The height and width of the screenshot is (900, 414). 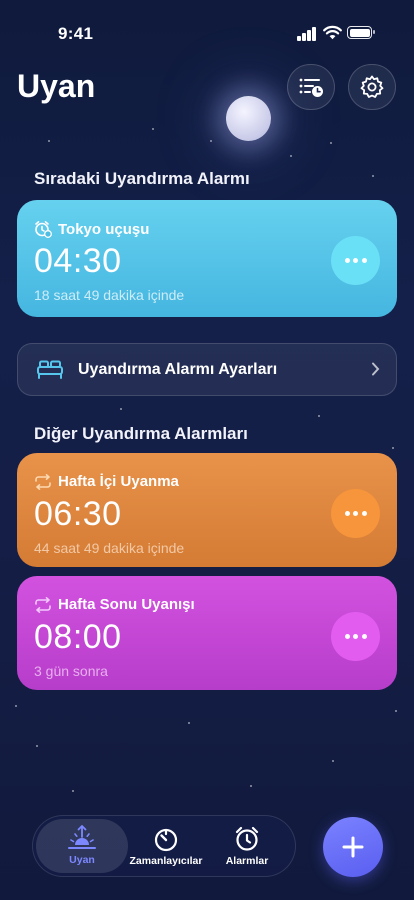 I want to click on alarm-time: 04:30, so click(x=78, y=261).